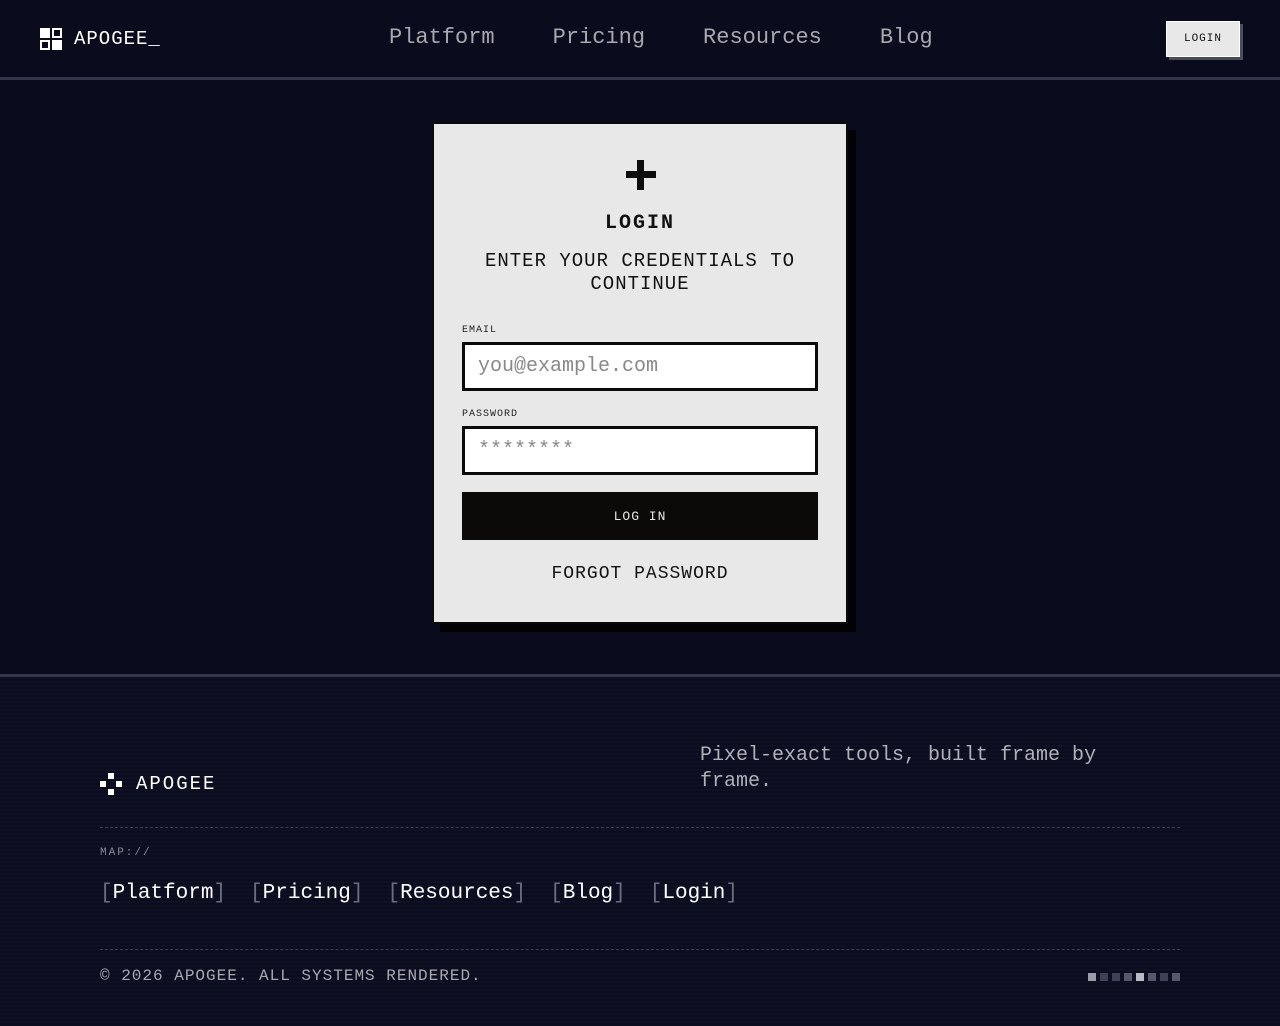 Image resolution: width=1280 pixels, height=1026 pixels. What do you see at coordinates (490, 414) in the screenshot?
I see `password-label: PASSWORD` at bounding box center [490, 414].